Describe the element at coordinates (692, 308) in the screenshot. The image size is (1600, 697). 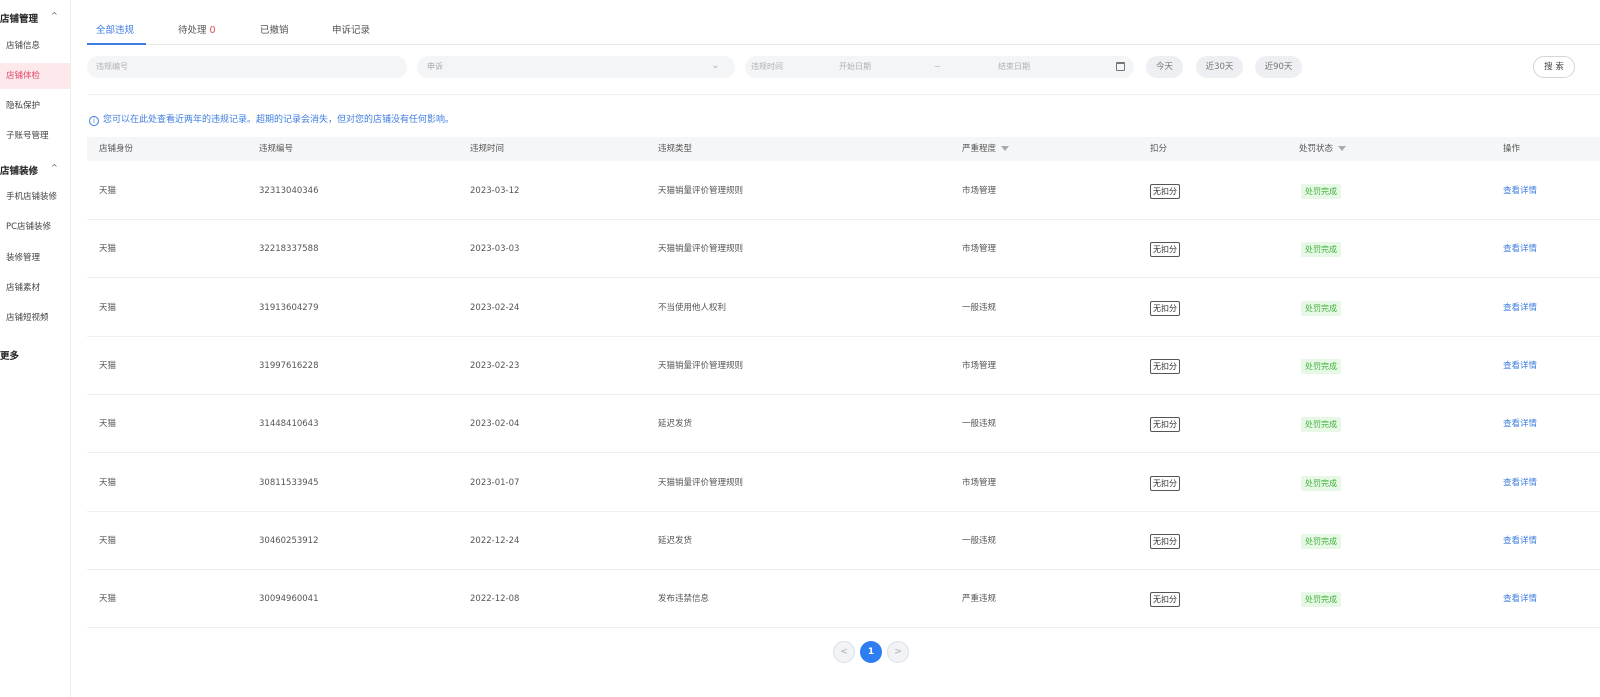
I see `cell-violation-type: 不当使用他人权利` at that location.